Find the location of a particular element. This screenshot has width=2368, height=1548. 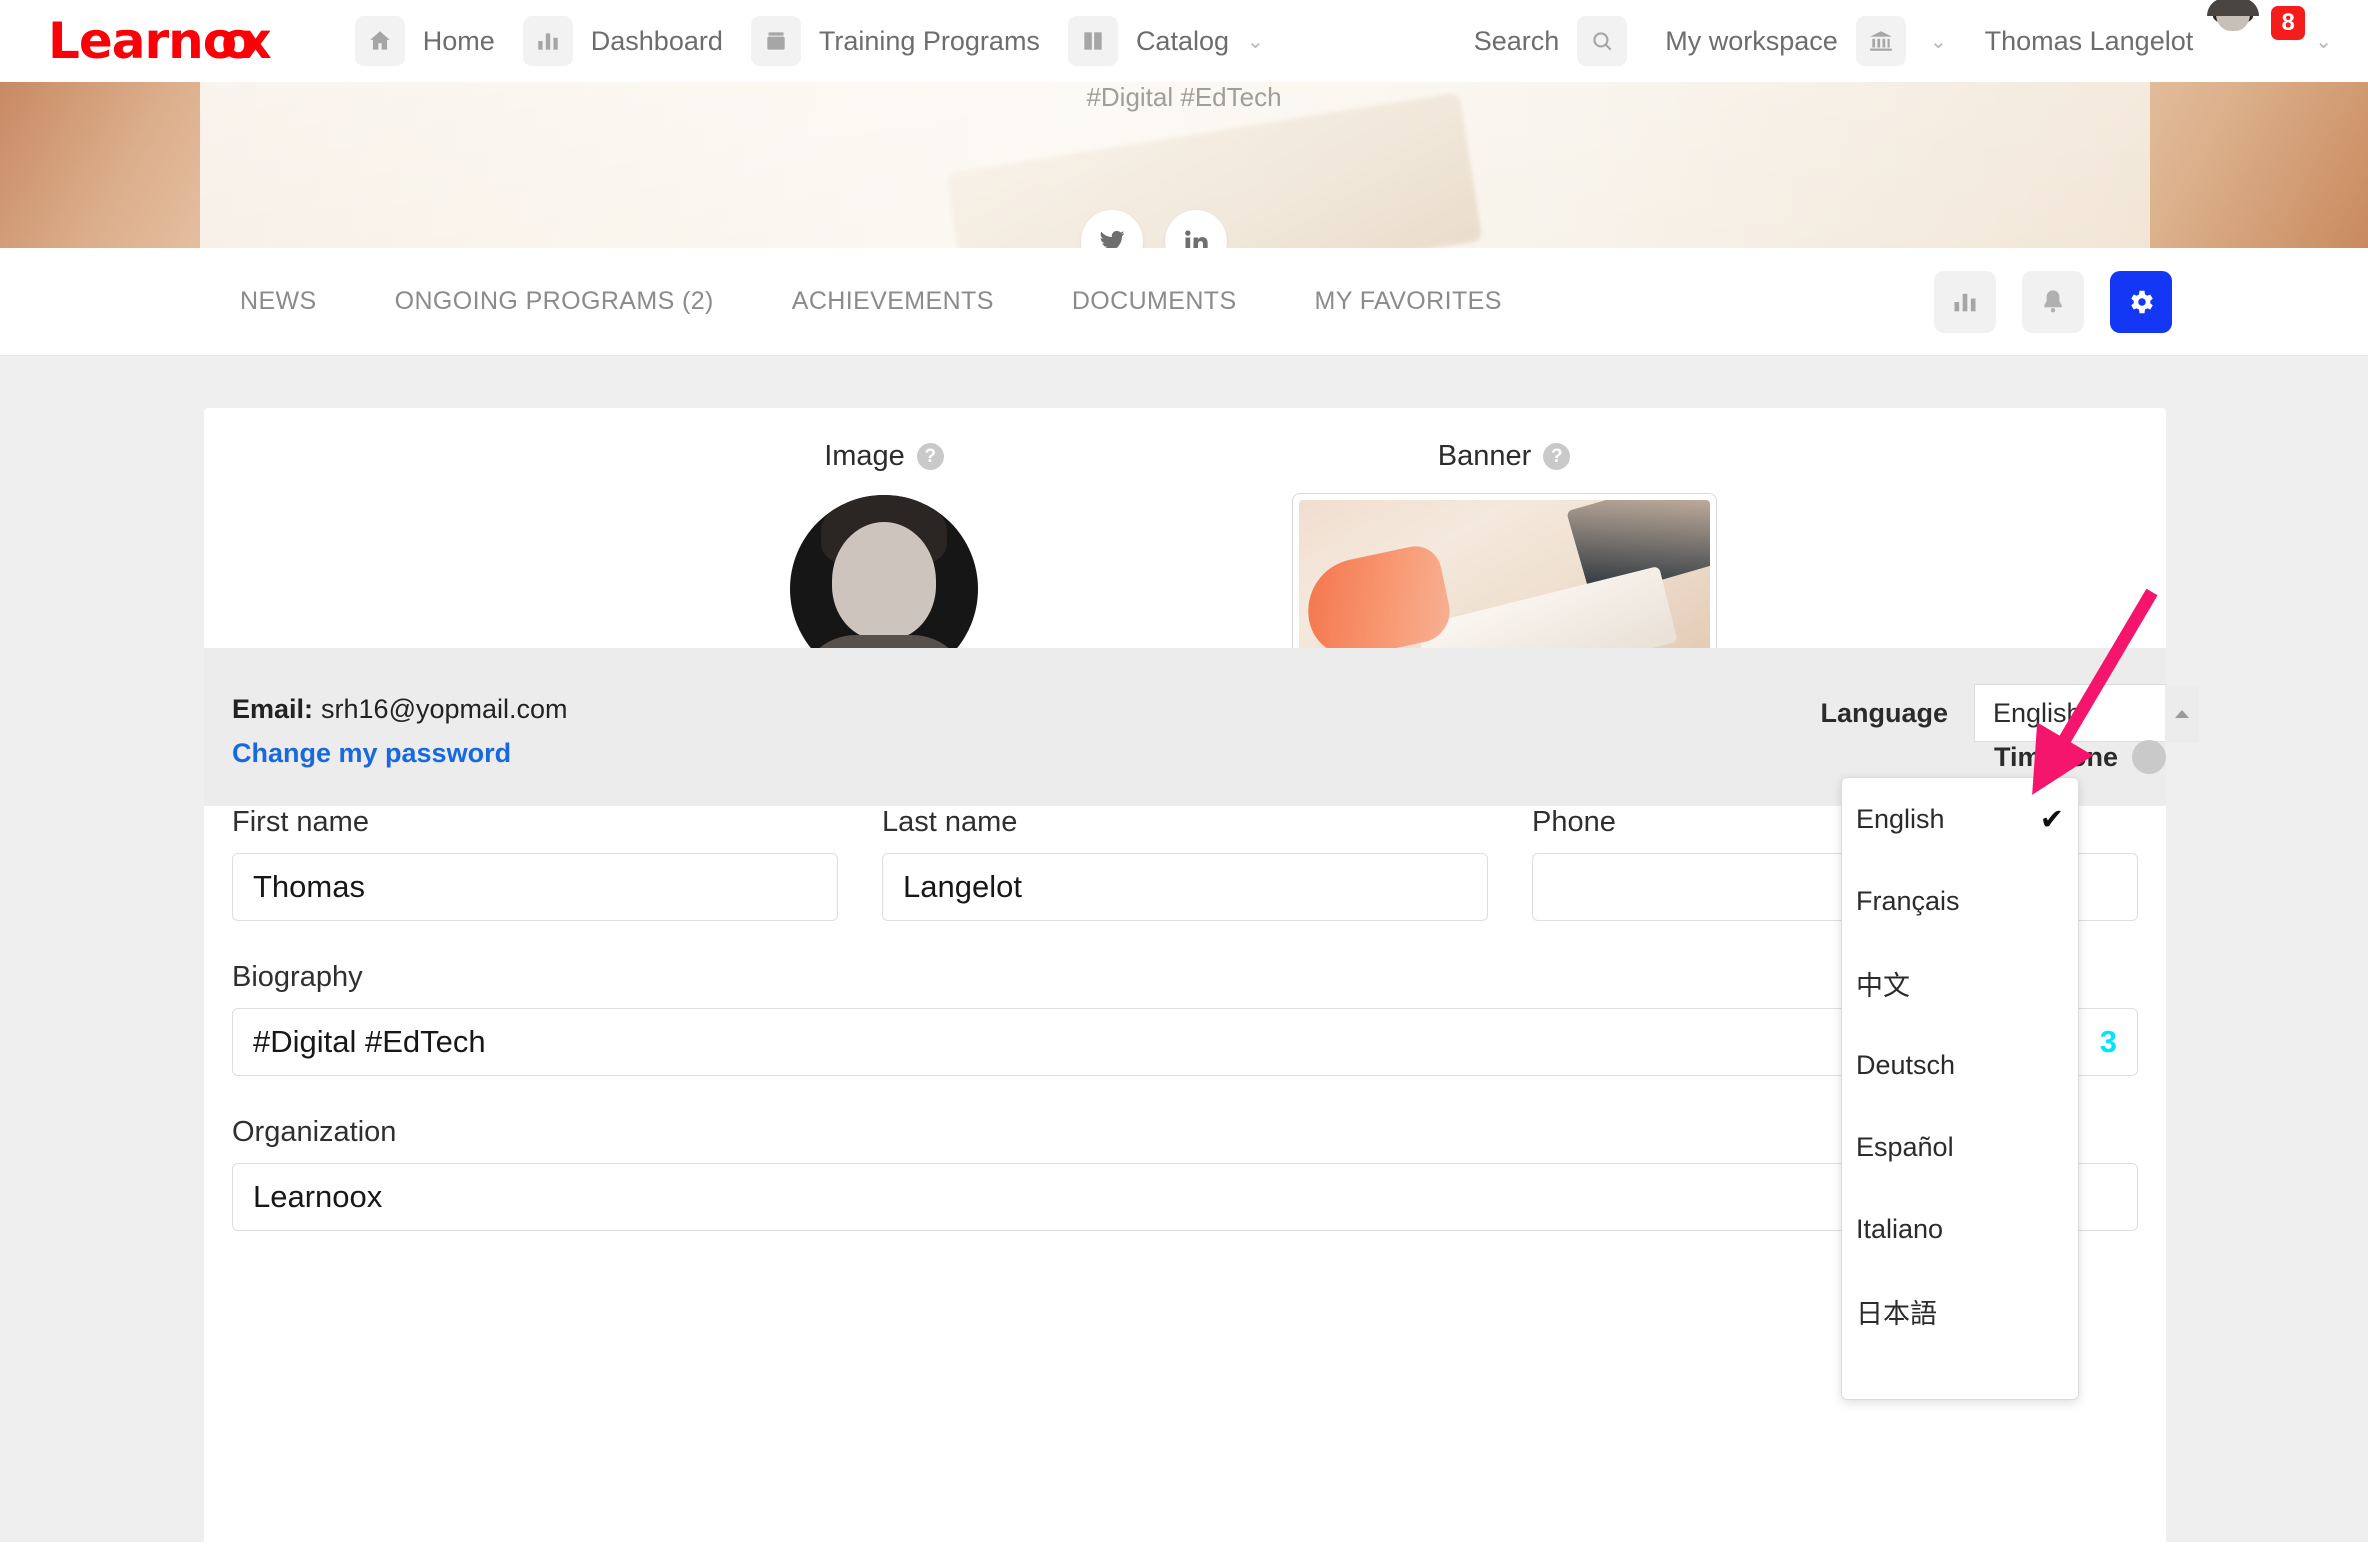

banner-help-icon: ? is located at coordinates (1557, 456).